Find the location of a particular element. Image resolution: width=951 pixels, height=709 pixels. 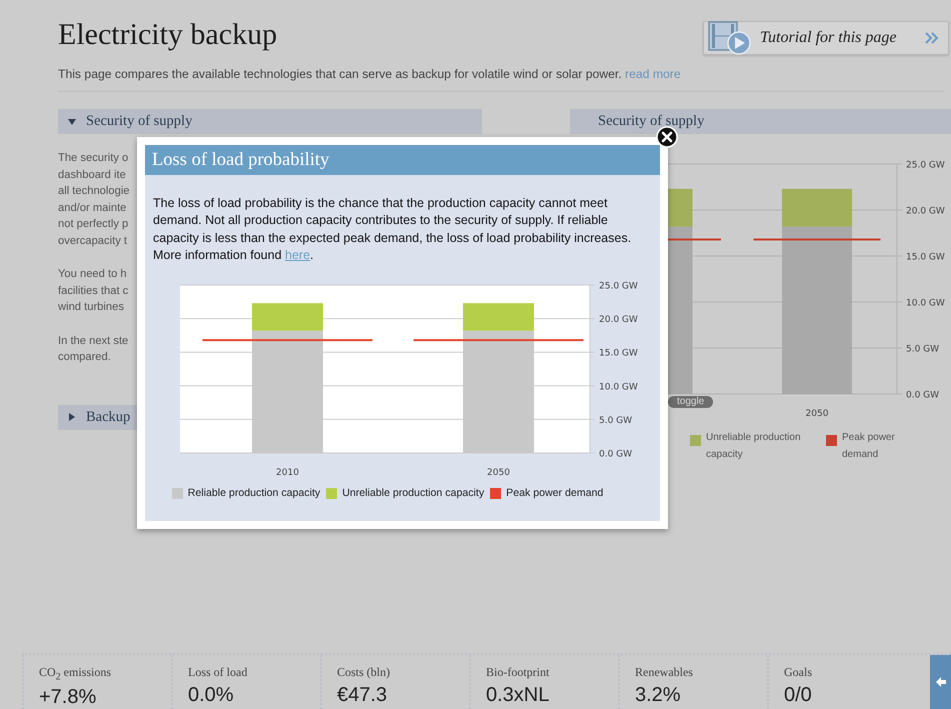

text-line: not perfectly p is located at coordinates (93, 224).